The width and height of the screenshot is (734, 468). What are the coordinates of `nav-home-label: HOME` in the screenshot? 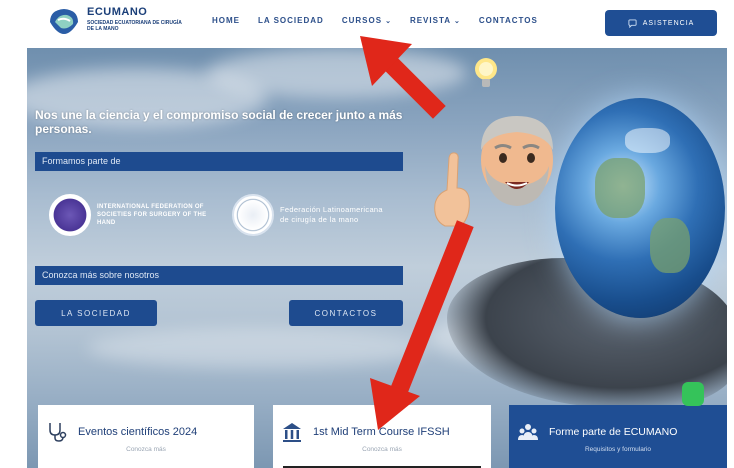 It's located at (226, 20).